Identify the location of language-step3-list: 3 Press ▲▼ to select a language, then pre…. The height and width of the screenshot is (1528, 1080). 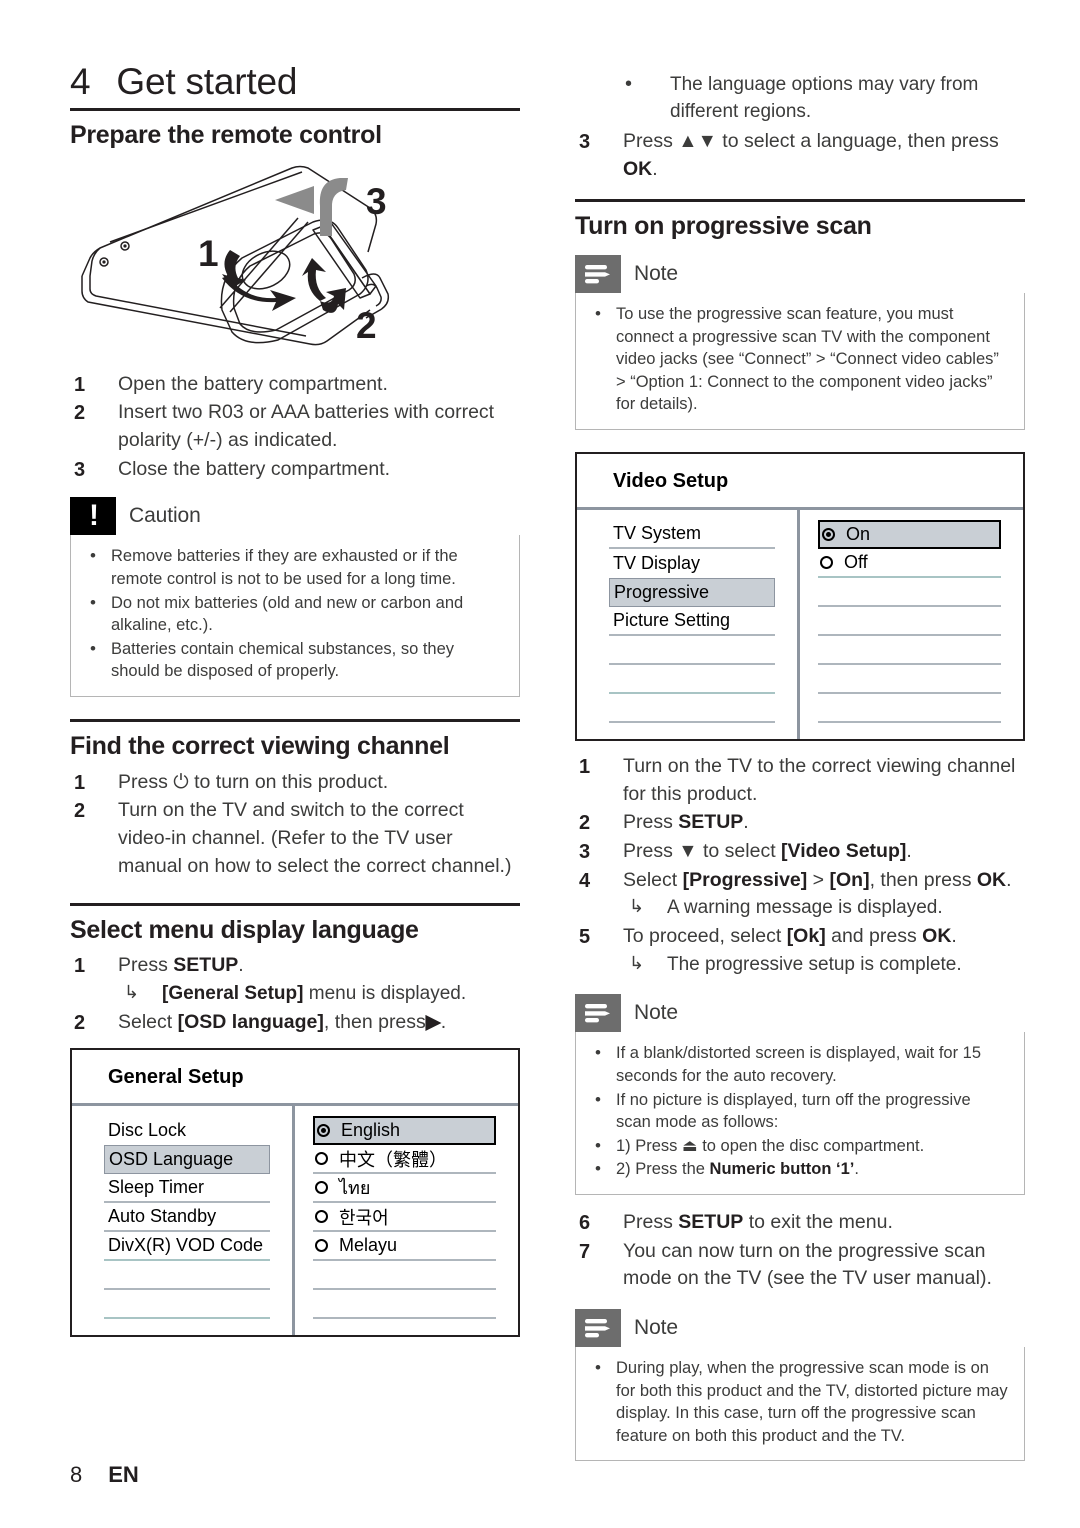
(800, 155).